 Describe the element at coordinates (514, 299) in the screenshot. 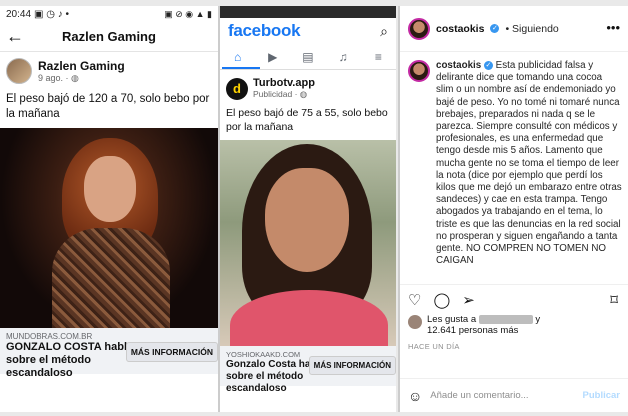

I see `action-bar: ♡ ◯ ➢ ⌑` at that location.